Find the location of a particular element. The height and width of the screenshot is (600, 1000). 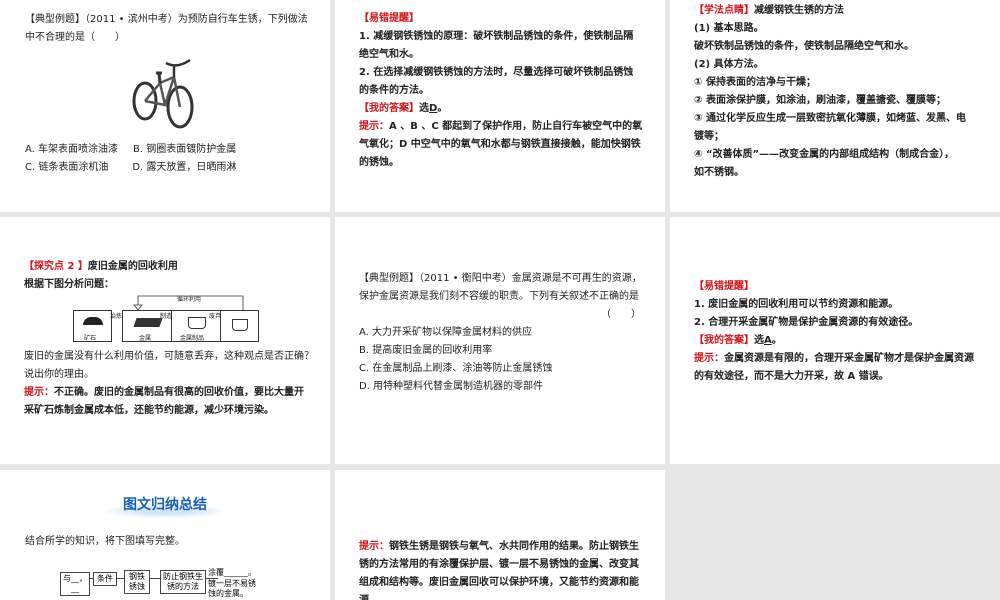

waste-box is located at coordinates (239, 326).